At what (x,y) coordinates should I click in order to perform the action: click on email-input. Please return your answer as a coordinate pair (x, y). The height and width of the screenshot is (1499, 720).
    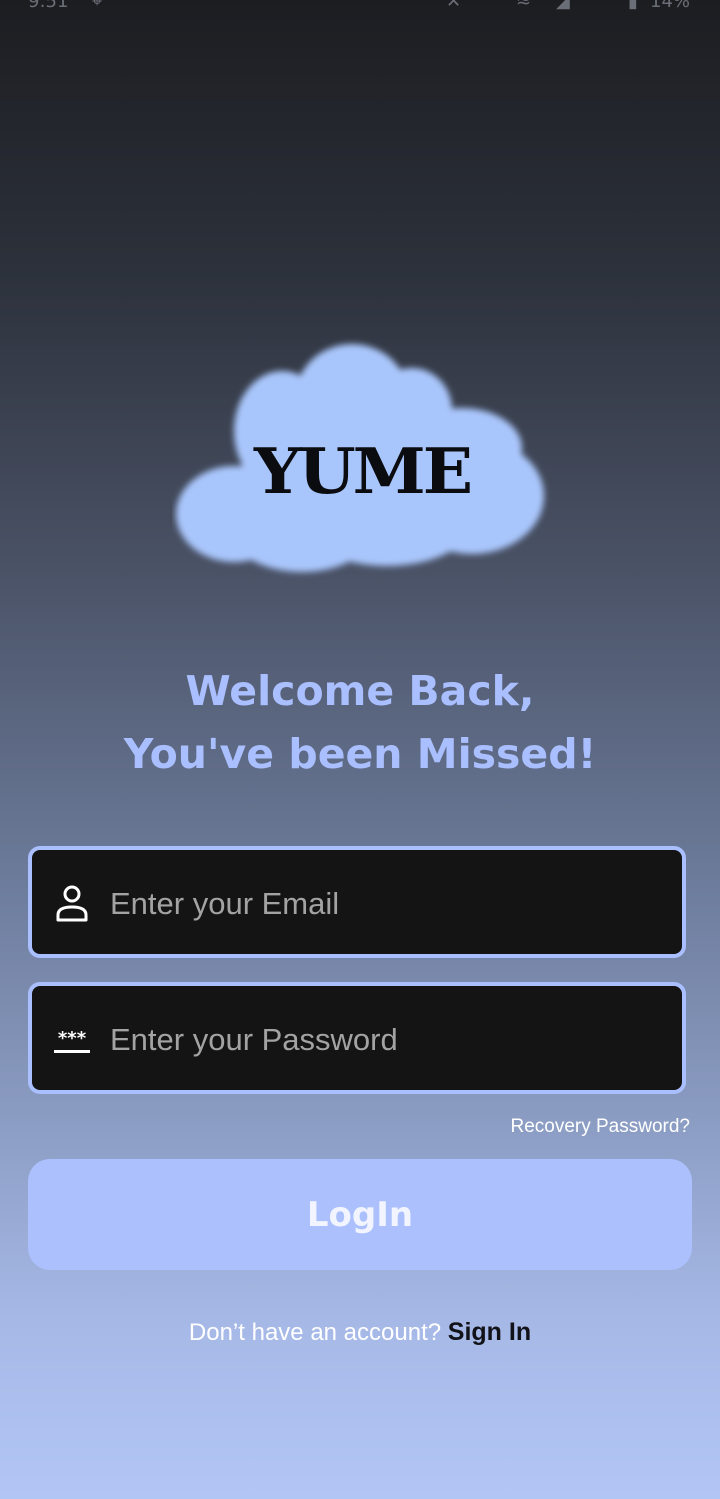
    Looking at the image, I should click on (385, 904).